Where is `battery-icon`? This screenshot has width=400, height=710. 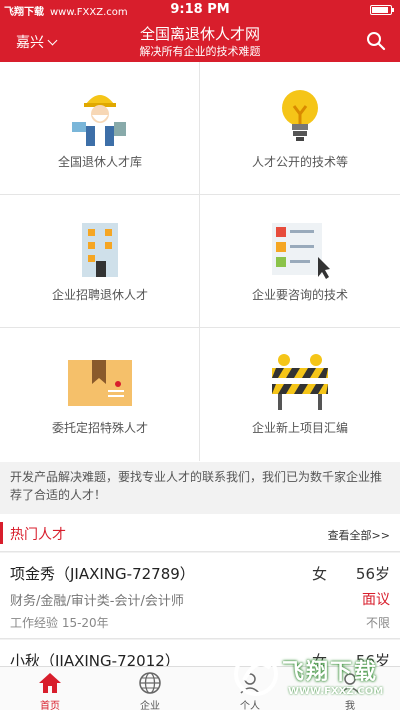
battery-icon is located at coordinates (382, 10).